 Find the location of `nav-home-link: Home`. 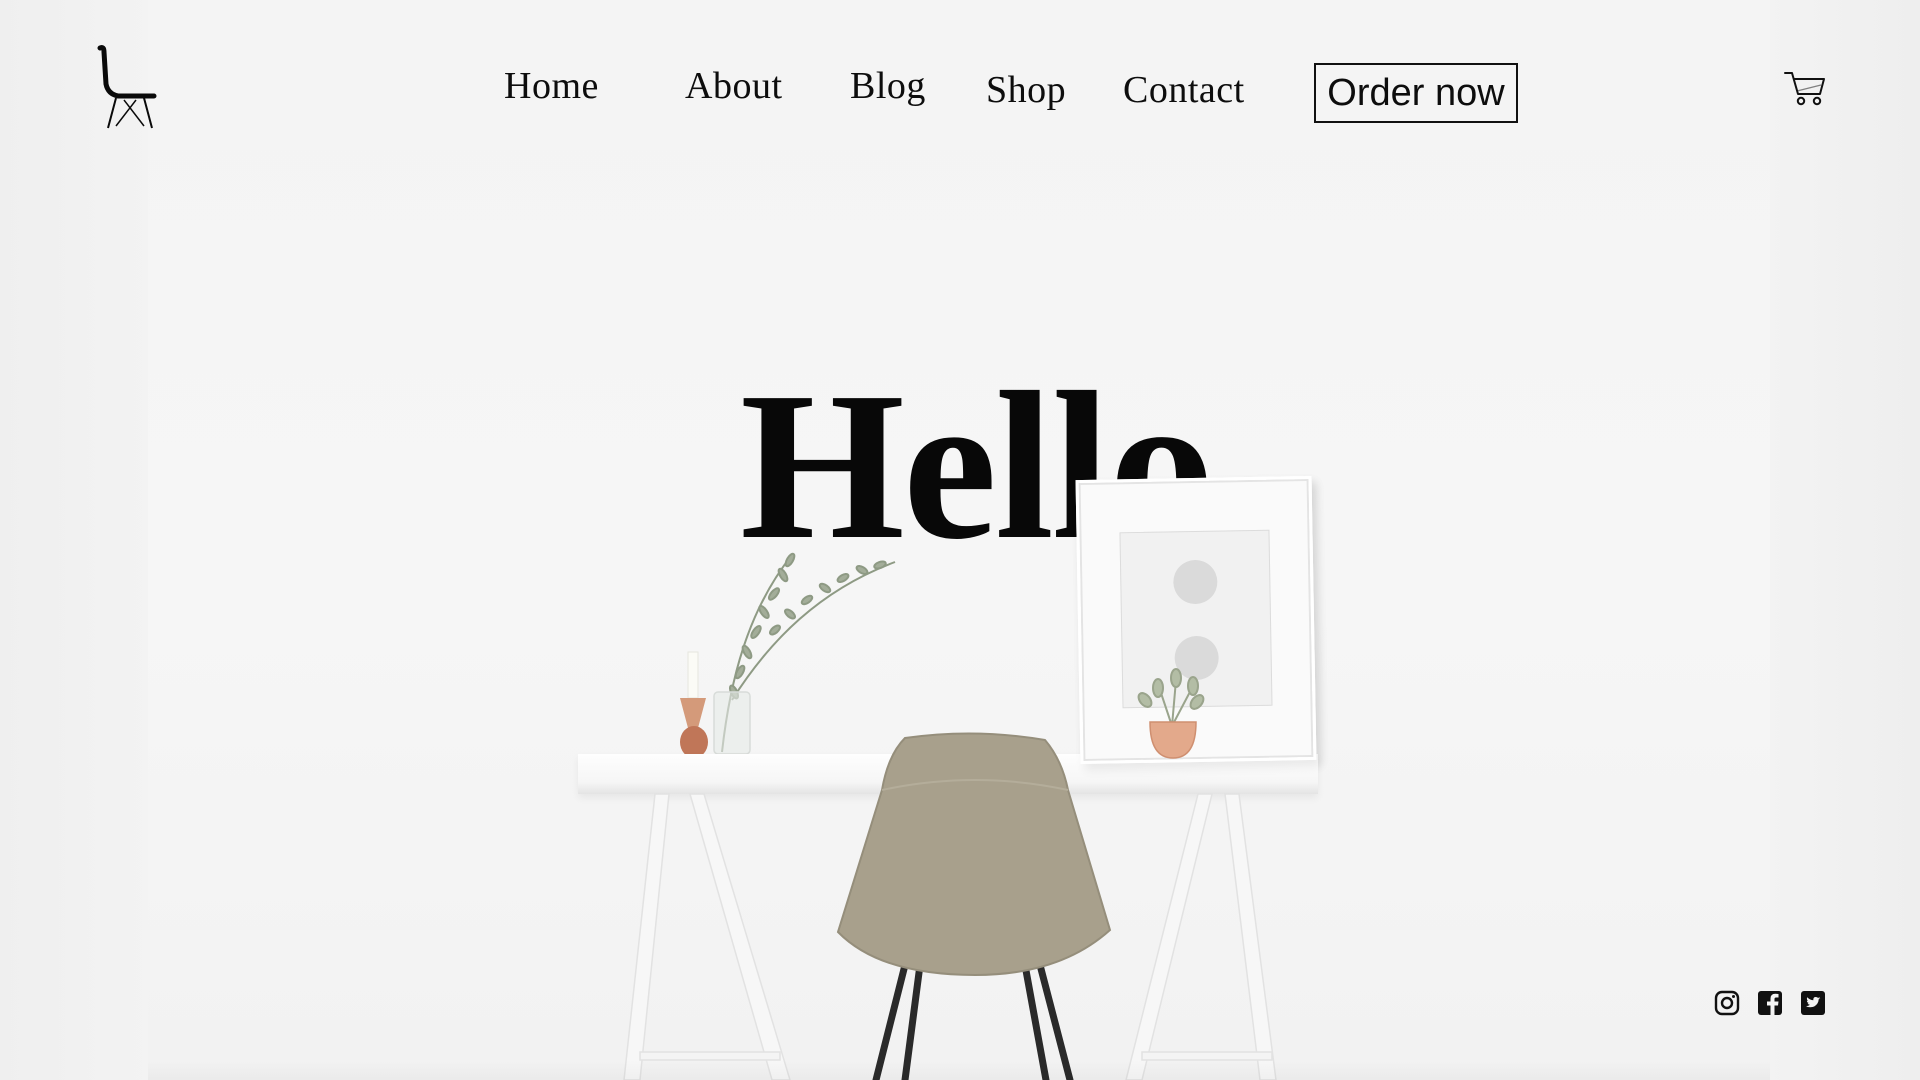

nav-home-link: Home is located at coordinates (551, 86).